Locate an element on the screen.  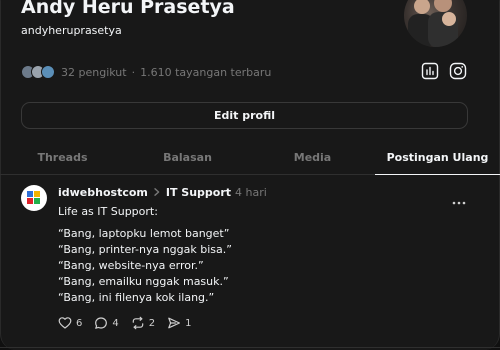
comment-icon is located at coordinates (101, 323).